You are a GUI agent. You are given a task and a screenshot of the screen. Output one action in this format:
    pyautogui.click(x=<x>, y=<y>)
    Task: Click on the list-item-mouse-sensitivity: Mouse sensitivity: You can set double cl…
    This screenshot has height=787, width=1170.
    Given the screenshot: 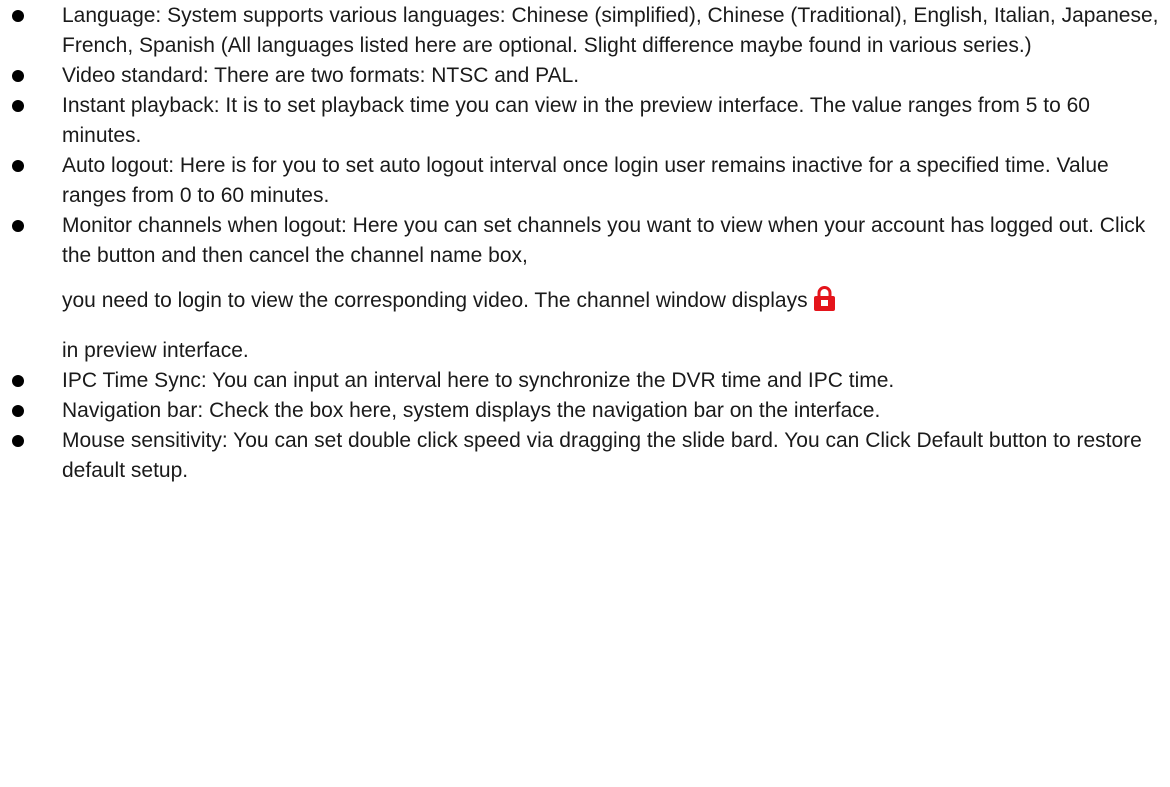 What is the action you would take?
    pyautogui.click(x=585, y=456)
    